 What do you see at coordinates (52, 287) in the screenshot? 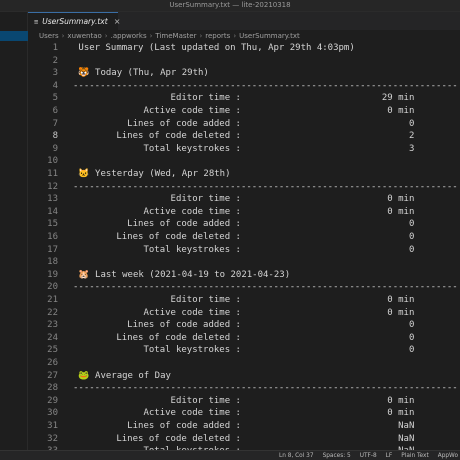
I see `line-number: 20` at bounding box center [52, 287].